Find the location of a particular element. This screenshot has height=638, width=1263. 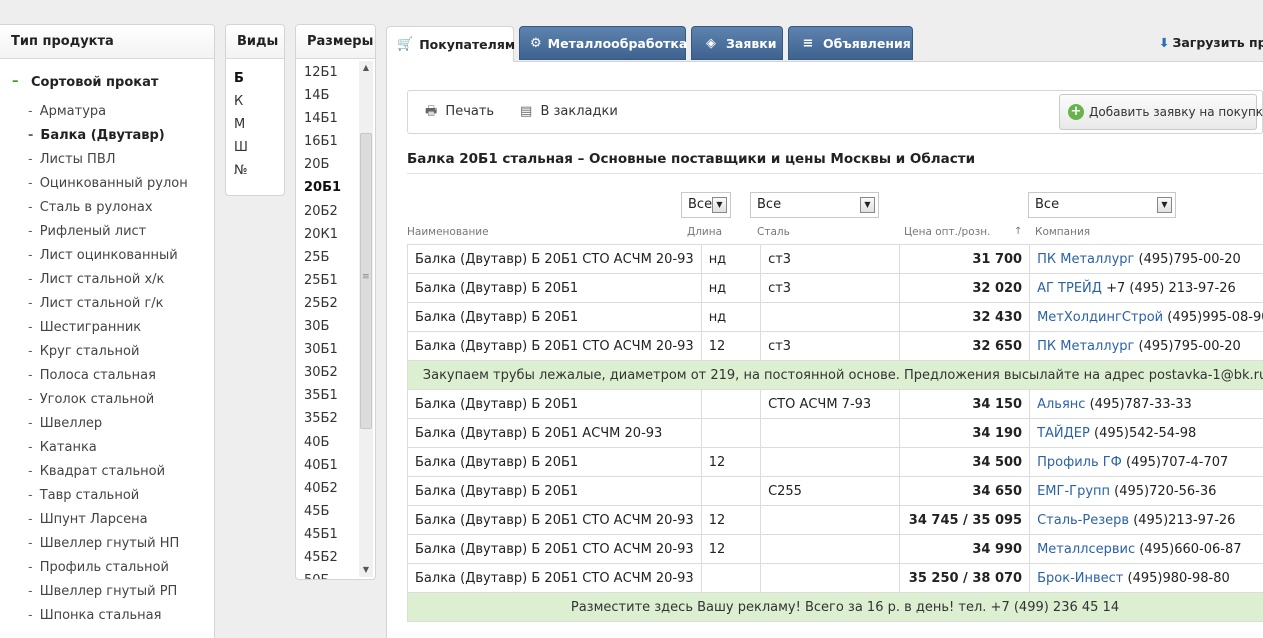

scroll-thumb is located at coordinates (366, 281).